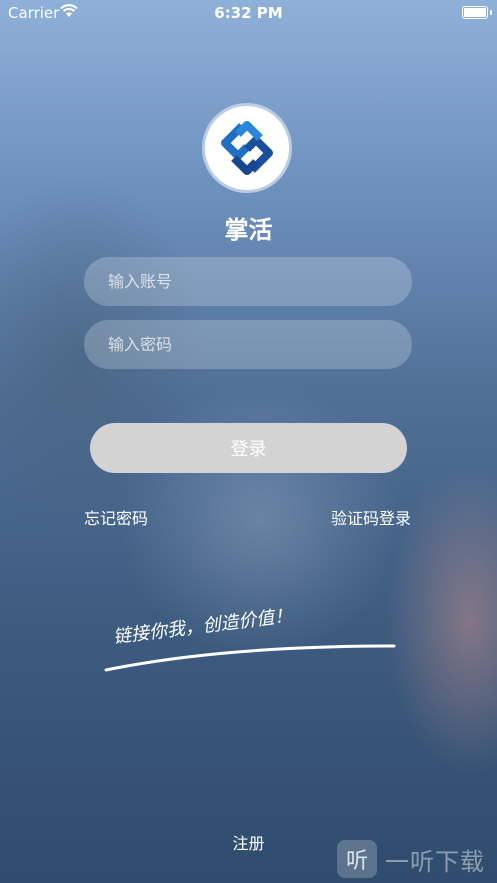  I want to click on account-input, so click(248, 281).